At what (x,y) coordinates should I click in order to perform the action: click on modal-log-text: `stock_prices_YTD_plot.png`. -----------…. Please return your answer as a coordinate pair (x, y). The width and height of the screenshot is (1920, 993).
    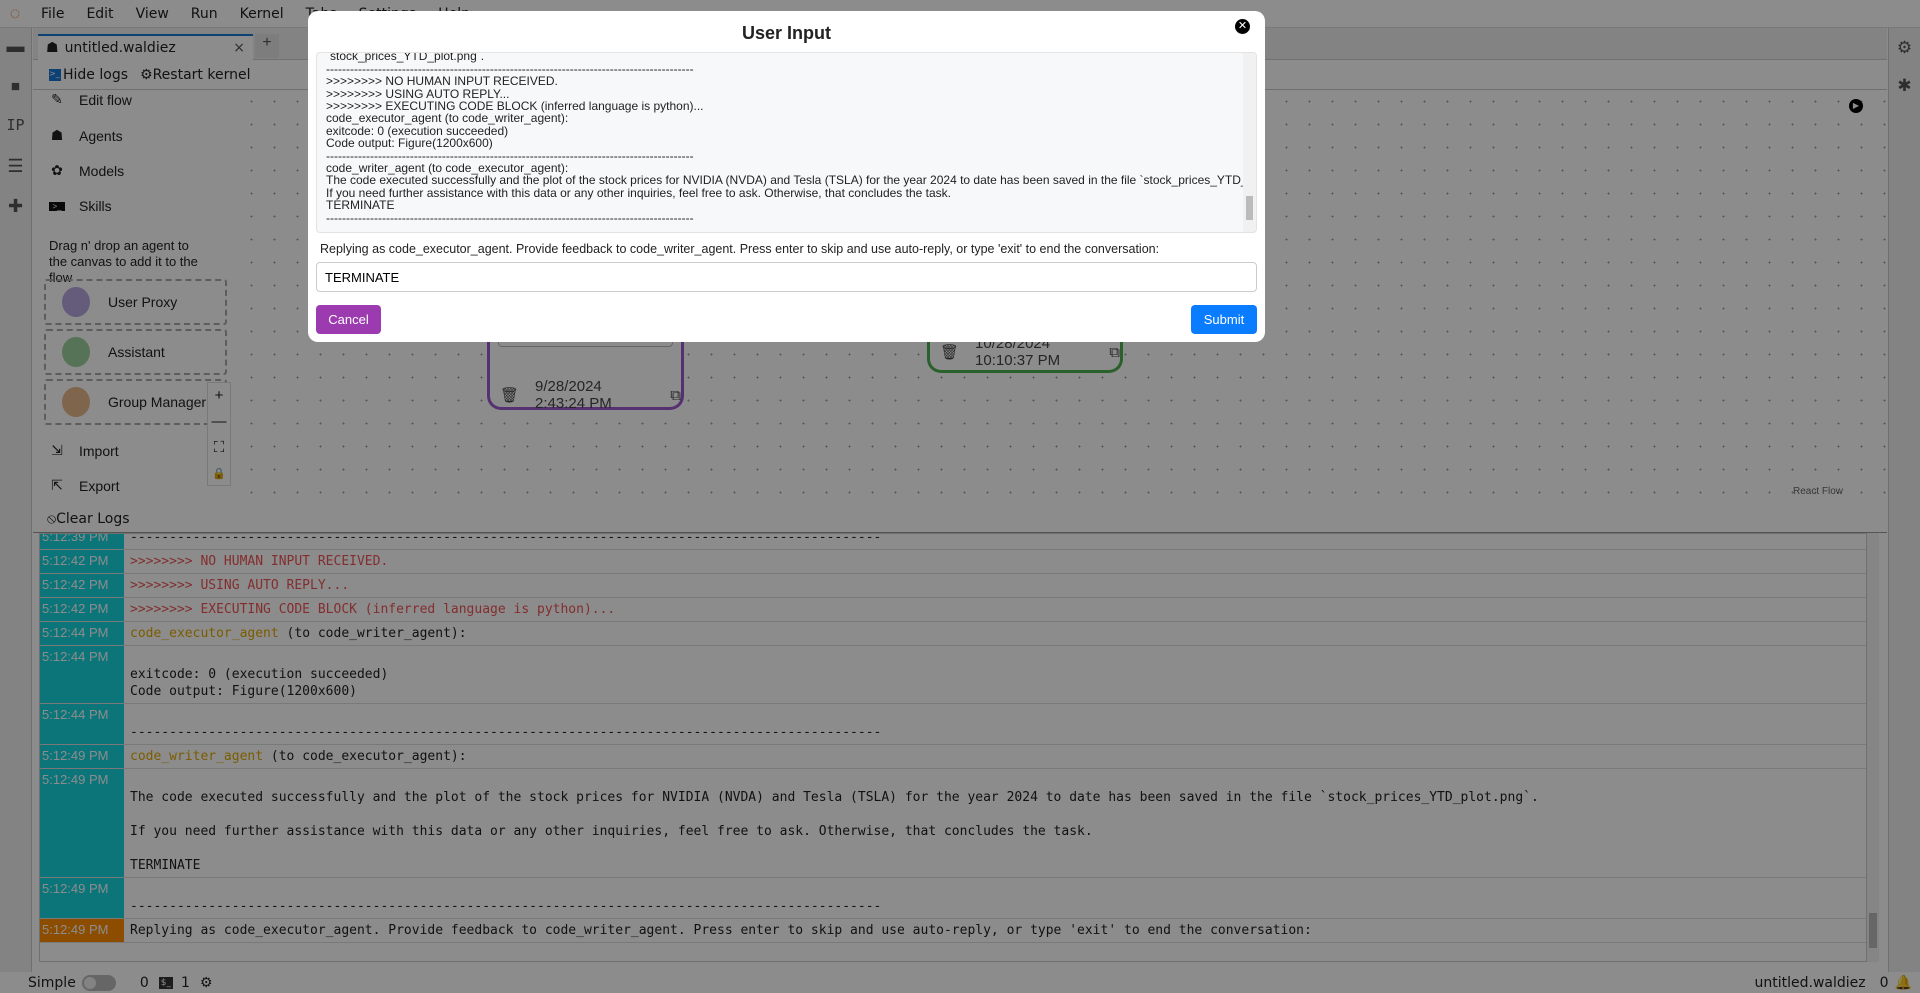
    Looking at the image, I should click on (791, 138).